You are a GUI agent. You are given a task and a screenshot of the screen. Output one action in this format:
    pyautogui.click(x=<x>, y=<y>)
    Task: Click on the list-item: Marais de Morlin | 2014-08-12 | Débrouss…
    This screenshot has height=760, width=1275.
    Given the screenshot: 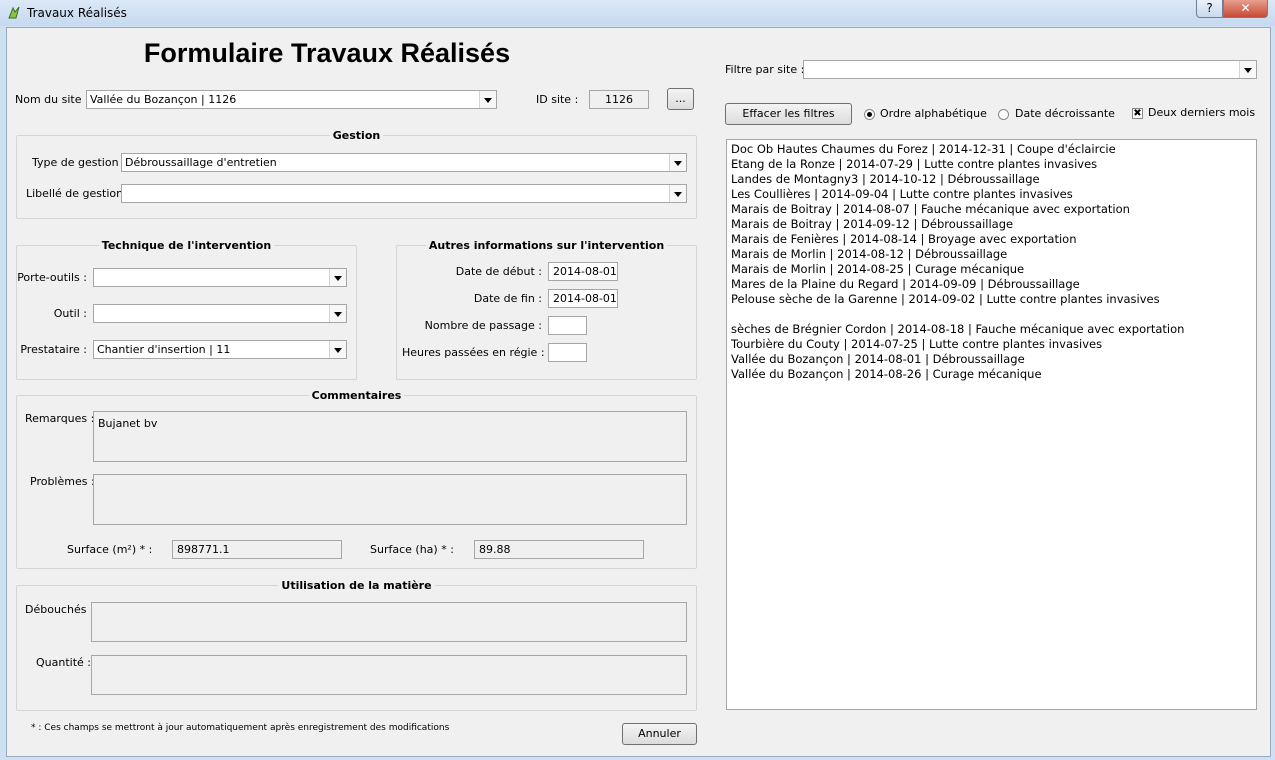 What is the action you would take?
    pyautogui.click(x=991, y=254)
    